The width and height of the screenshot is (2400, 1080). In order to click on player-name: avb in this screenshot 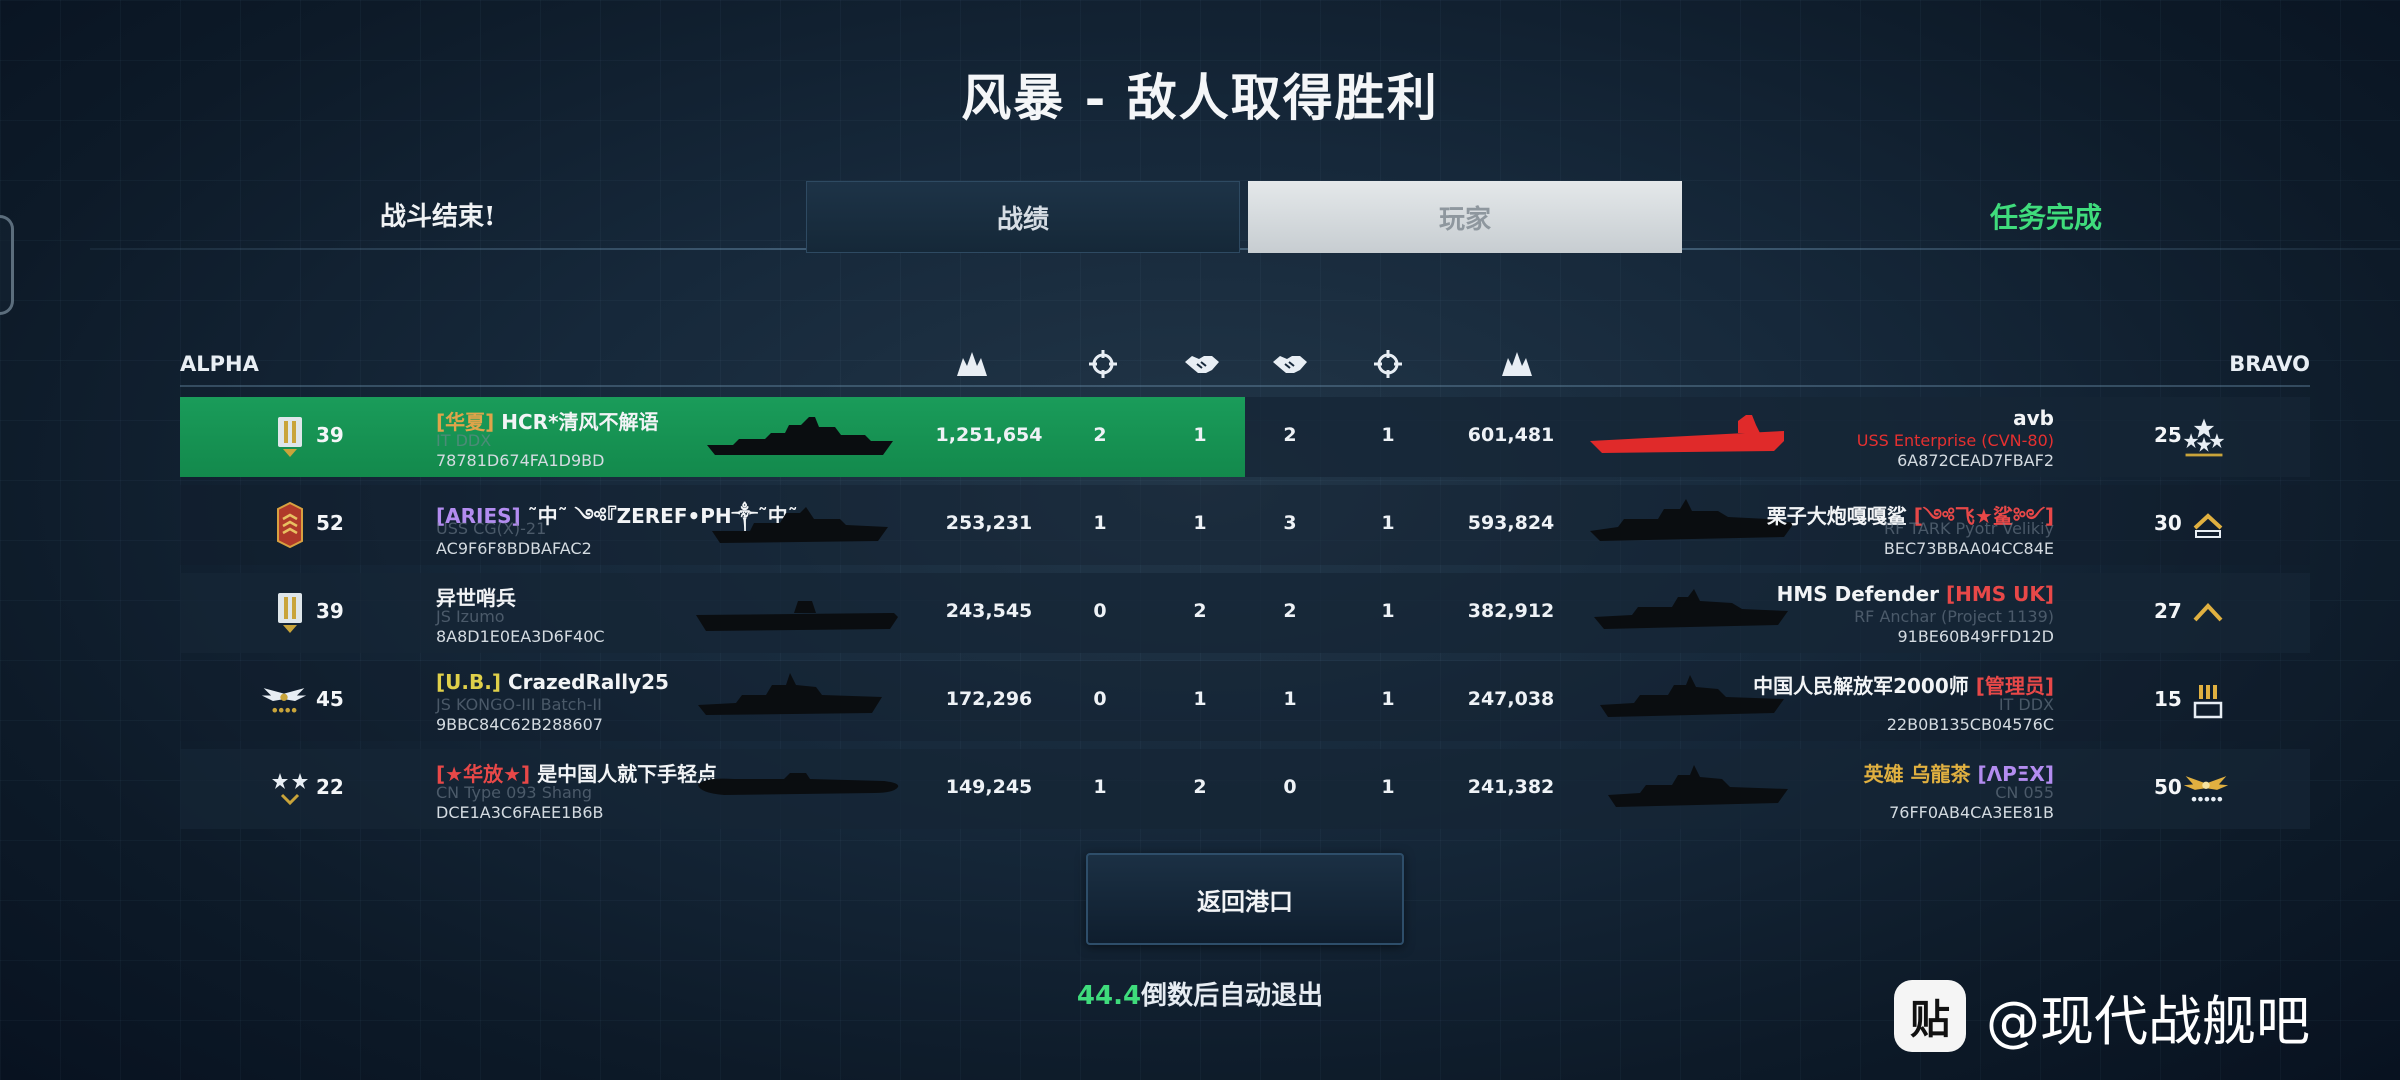, I will do `click(2033, 418)`.